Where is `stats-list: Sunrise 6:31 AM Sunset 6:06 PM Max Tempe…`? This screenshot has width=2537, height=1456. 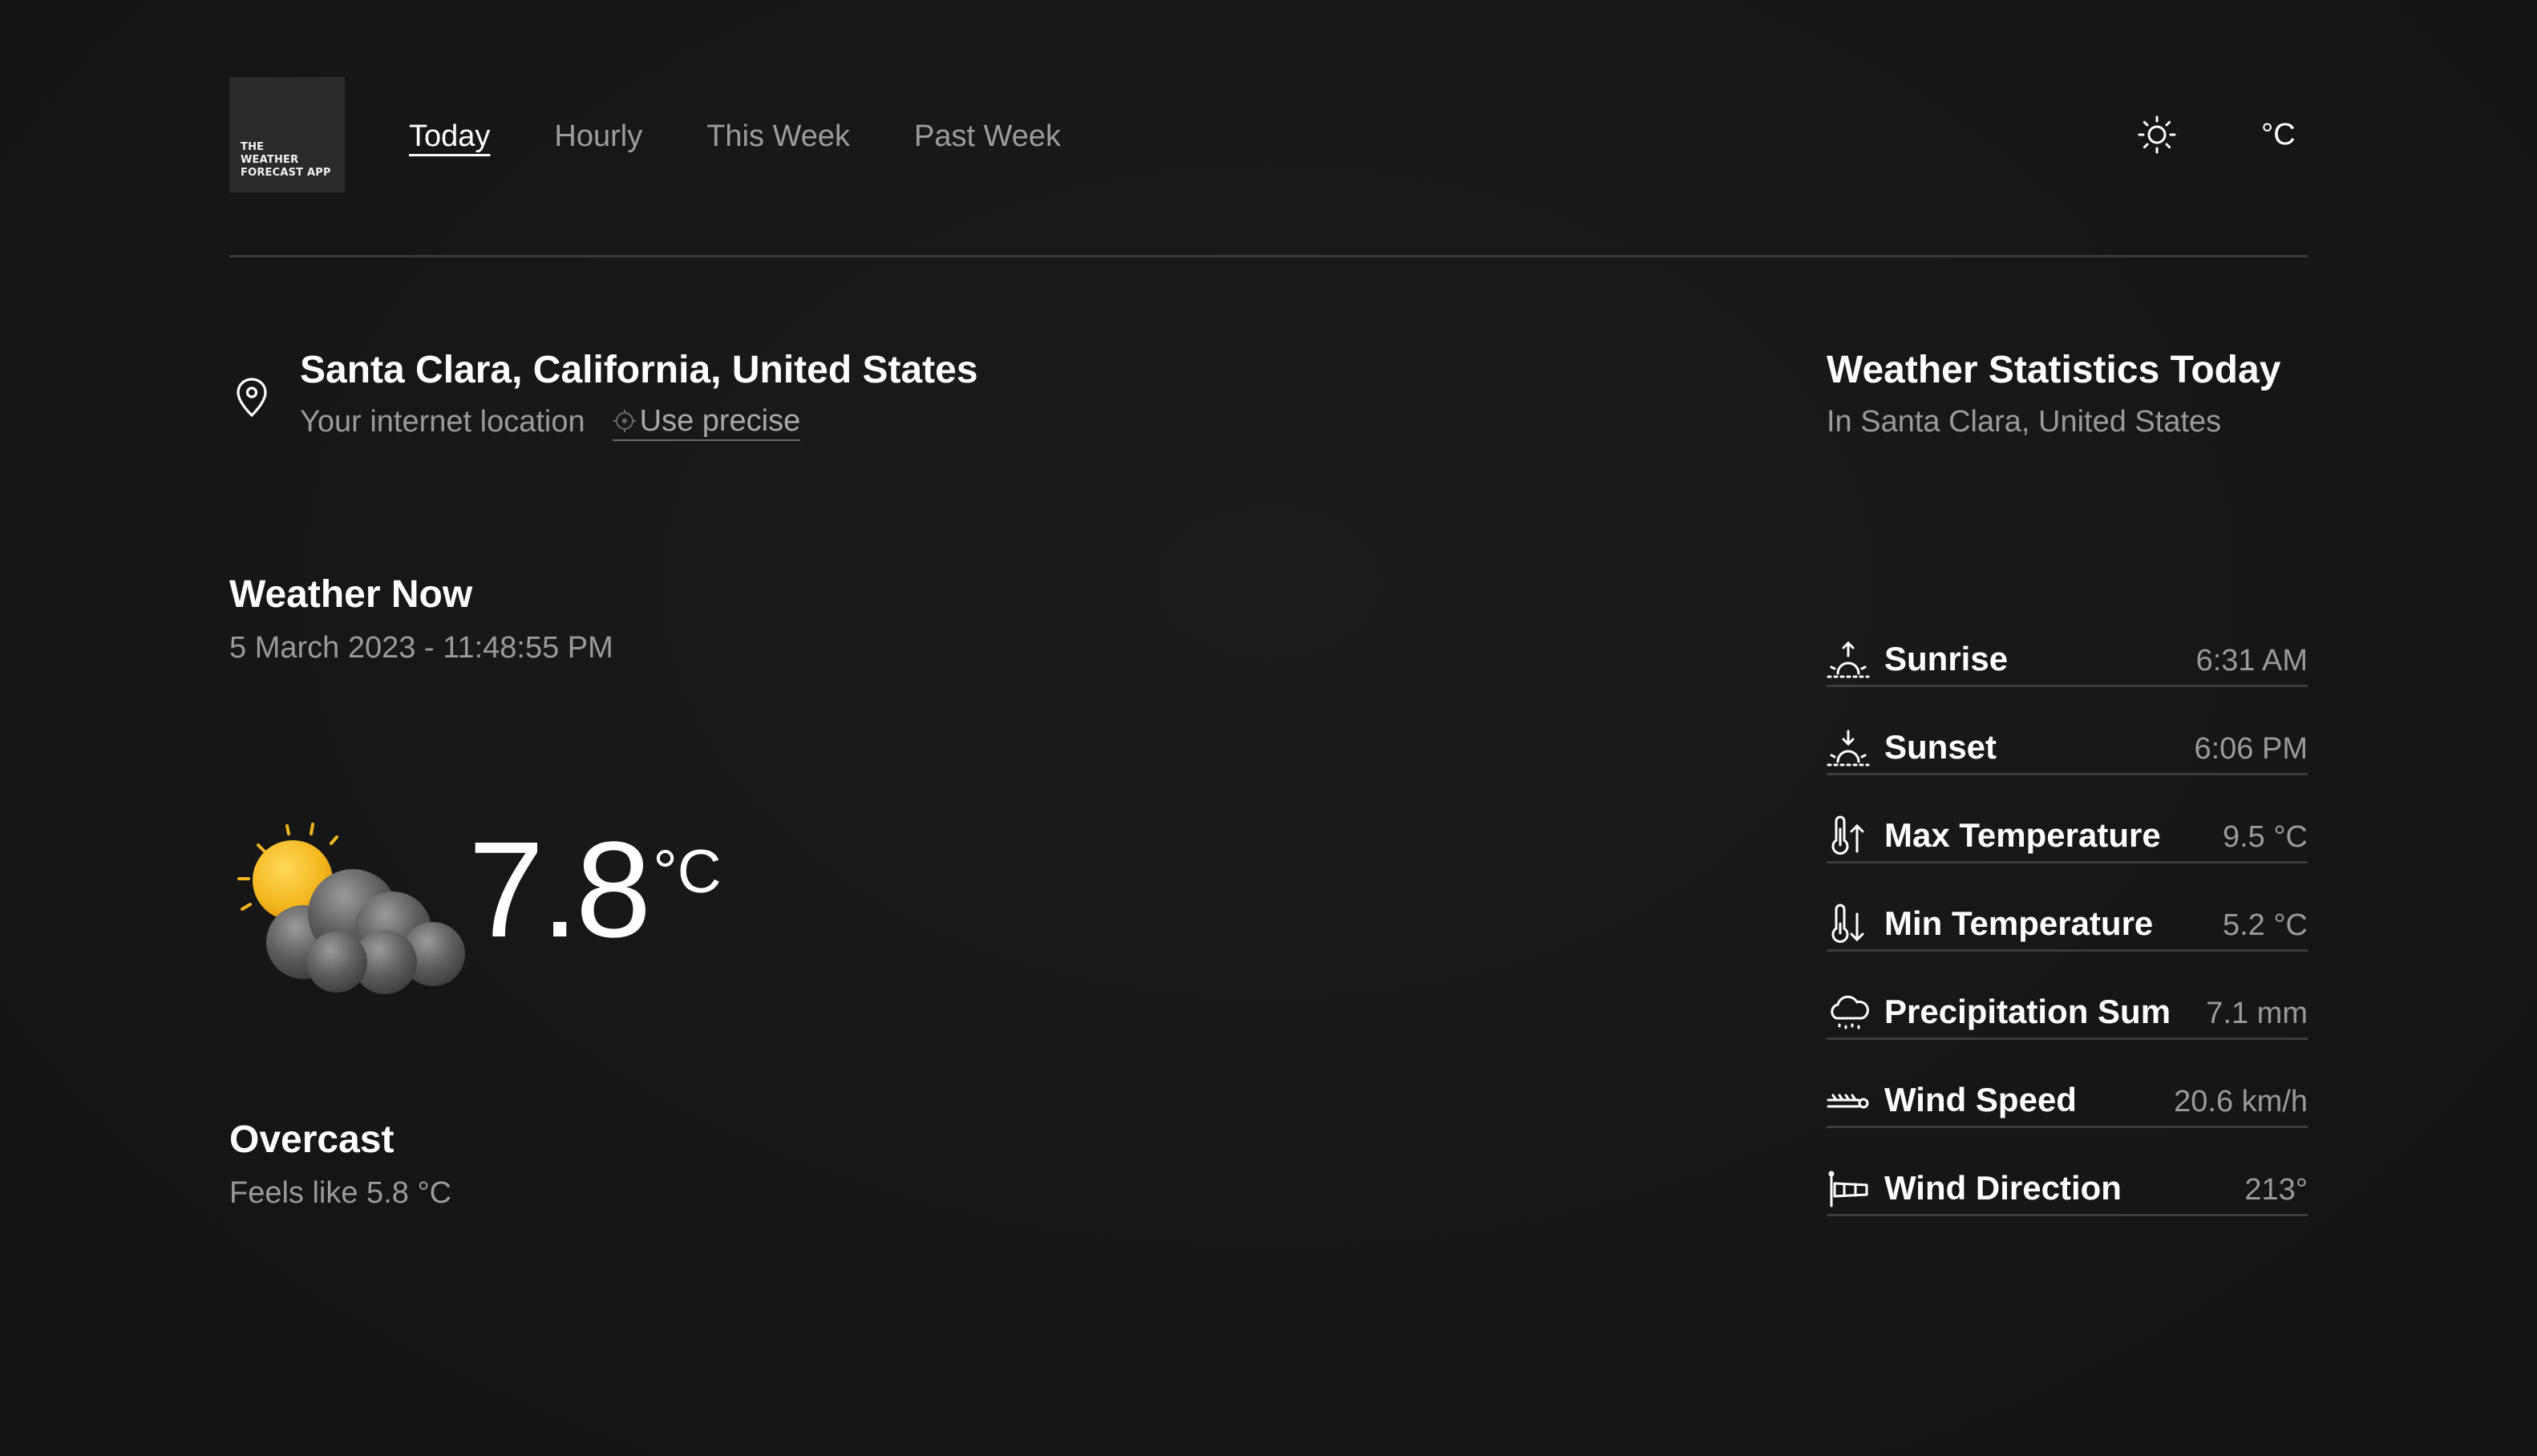 stats-list: Sunrise 6:31 AM Sunset 6:06 PM Max Tempe… is located at coordinates (2067, 934).